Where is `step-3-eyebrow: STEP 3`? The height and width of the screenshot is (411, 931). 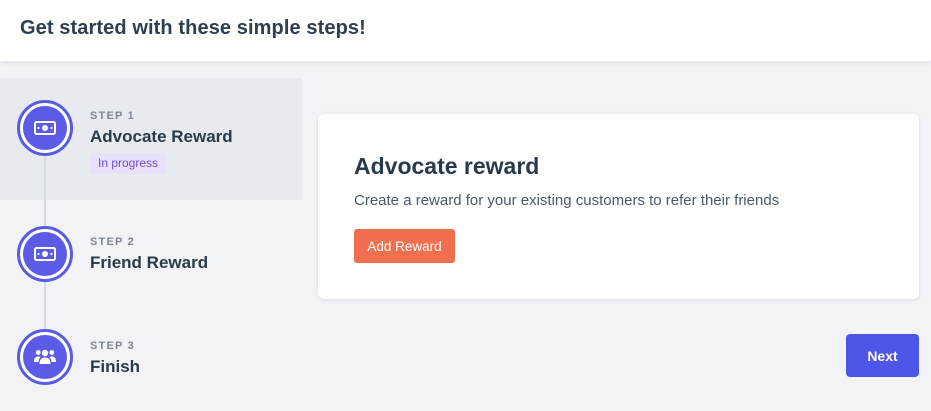
step-3-eyebrow: STEP 3 is located at coordinates (112, 346).